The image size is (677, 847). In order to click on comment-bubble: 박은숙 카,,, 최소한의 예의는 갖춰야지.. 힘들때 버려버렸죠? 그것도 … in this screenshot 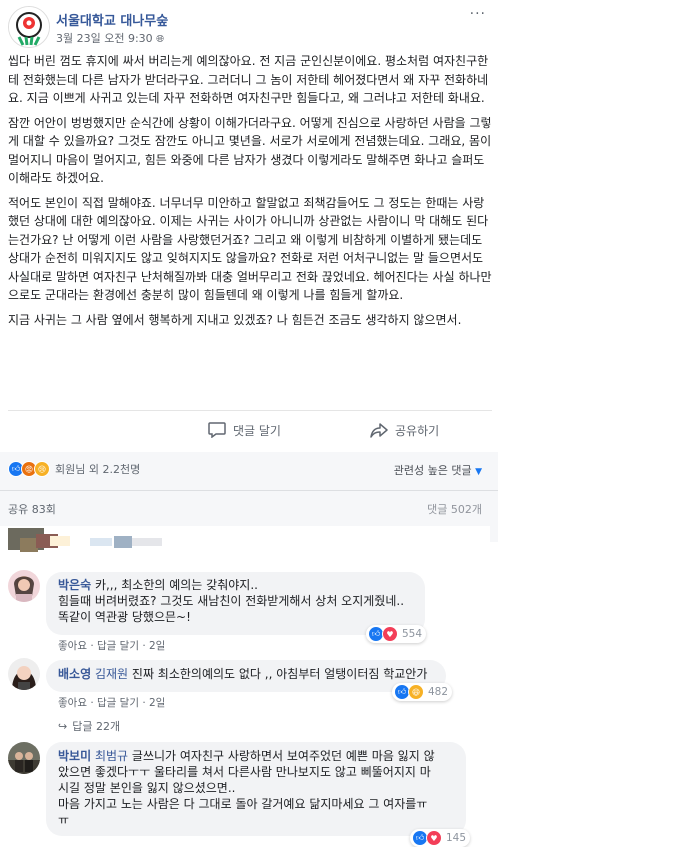, I will do `click(235, 603)`.